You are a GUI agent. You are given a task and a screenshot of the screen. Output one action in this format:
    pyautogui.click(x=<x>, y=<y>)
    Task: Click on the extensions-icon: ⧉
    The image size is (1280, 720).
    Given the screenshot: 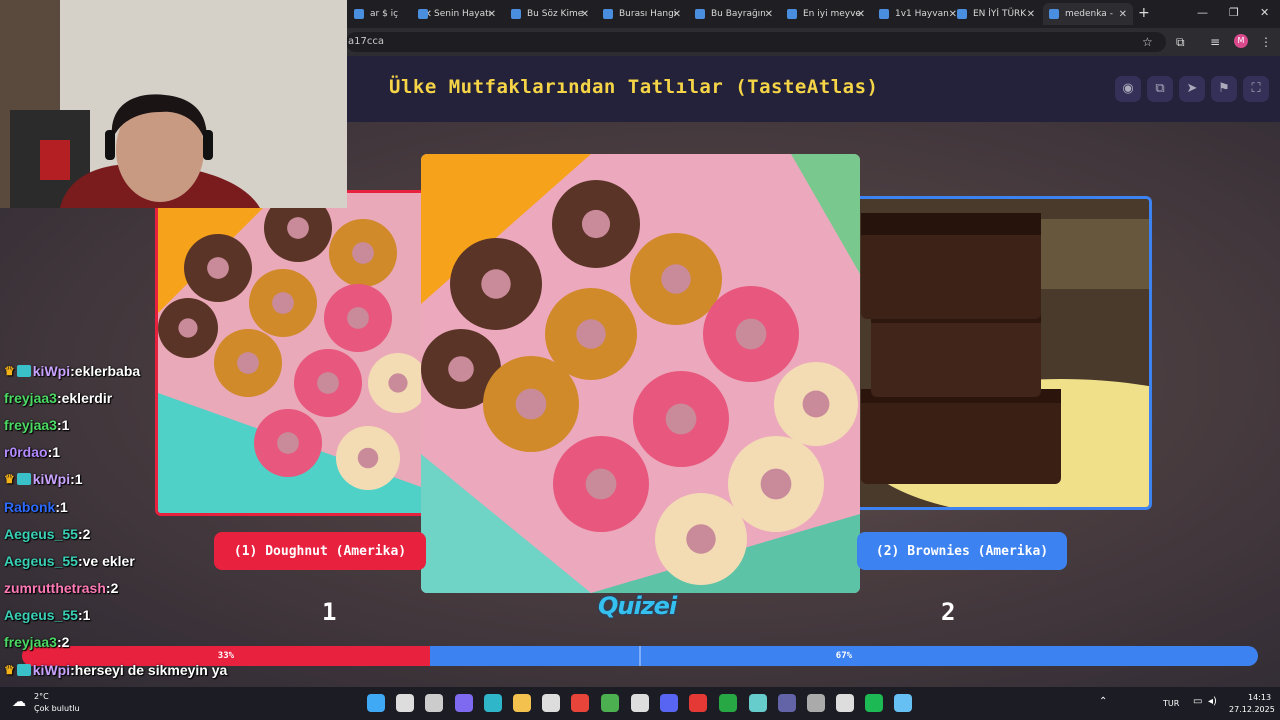 What is the action you would take?
    pyautogui.click(x=1180, y=42)
    